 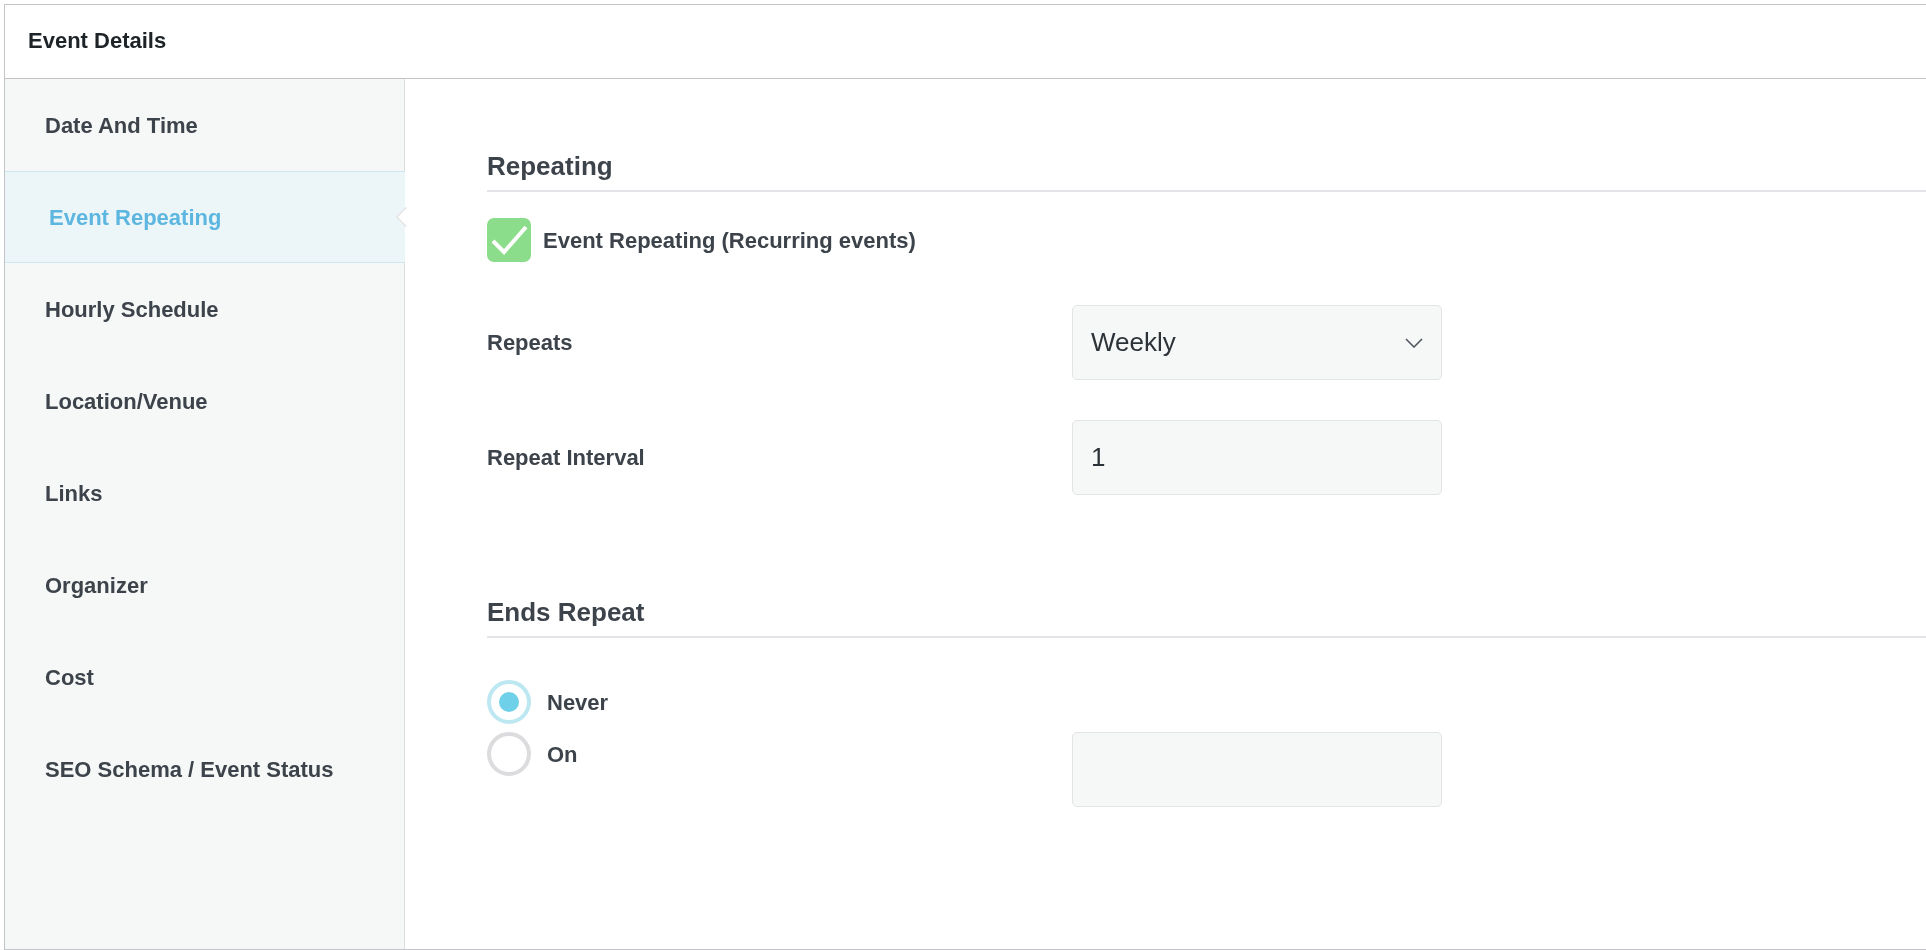 What do you see at coordinates (1414, 342) in the screenshot?
I see `chevron-down-icon` at bounding box center [1414, 342].